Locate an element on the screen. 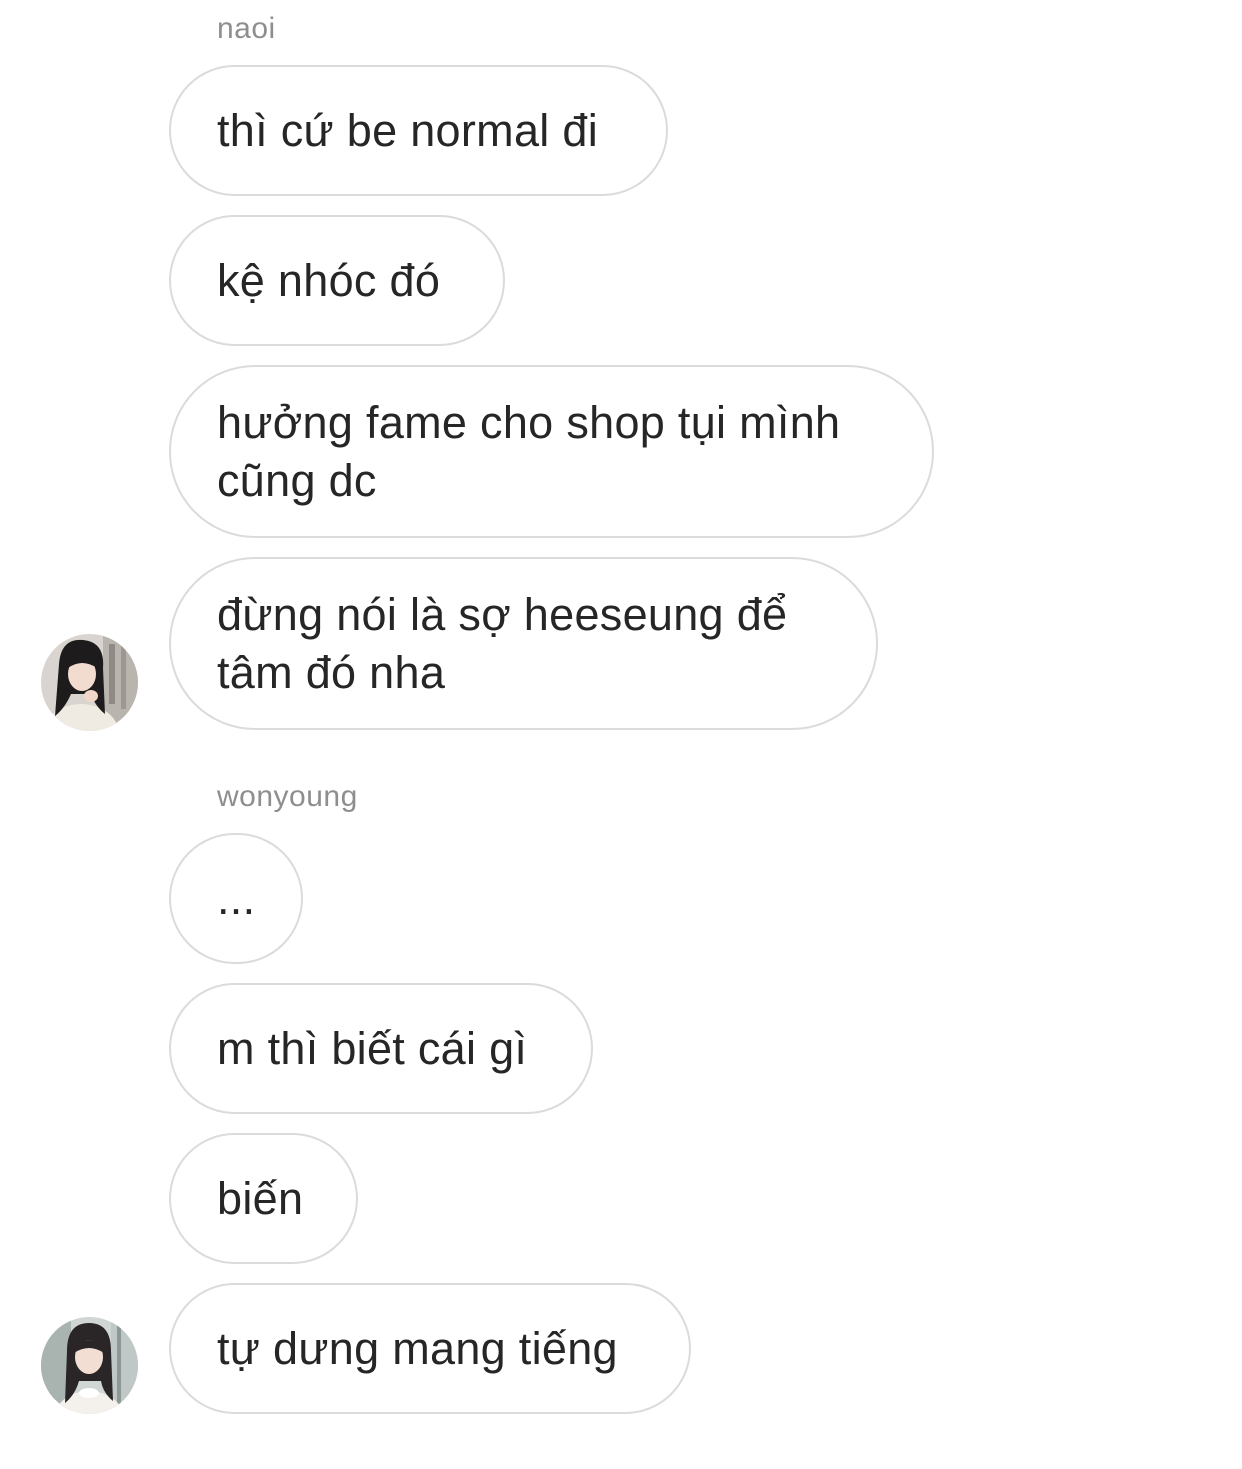  sender-label: naoi is located at coordinates (246, 28).